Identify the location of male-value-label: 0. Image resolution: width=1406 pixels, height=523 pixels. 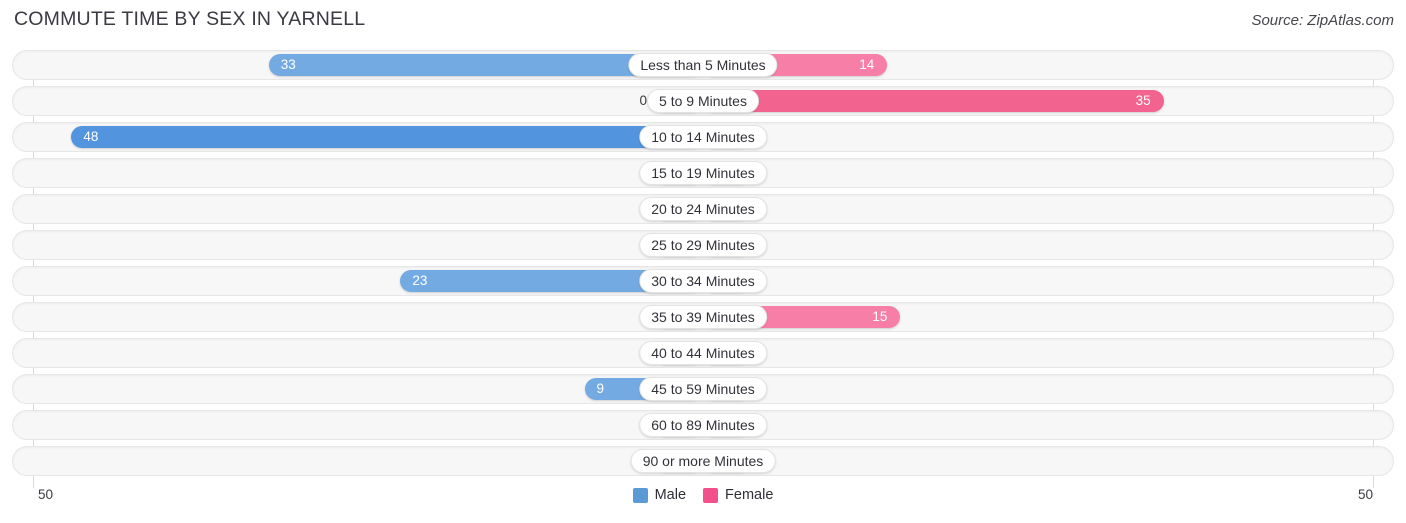
(643, 100).